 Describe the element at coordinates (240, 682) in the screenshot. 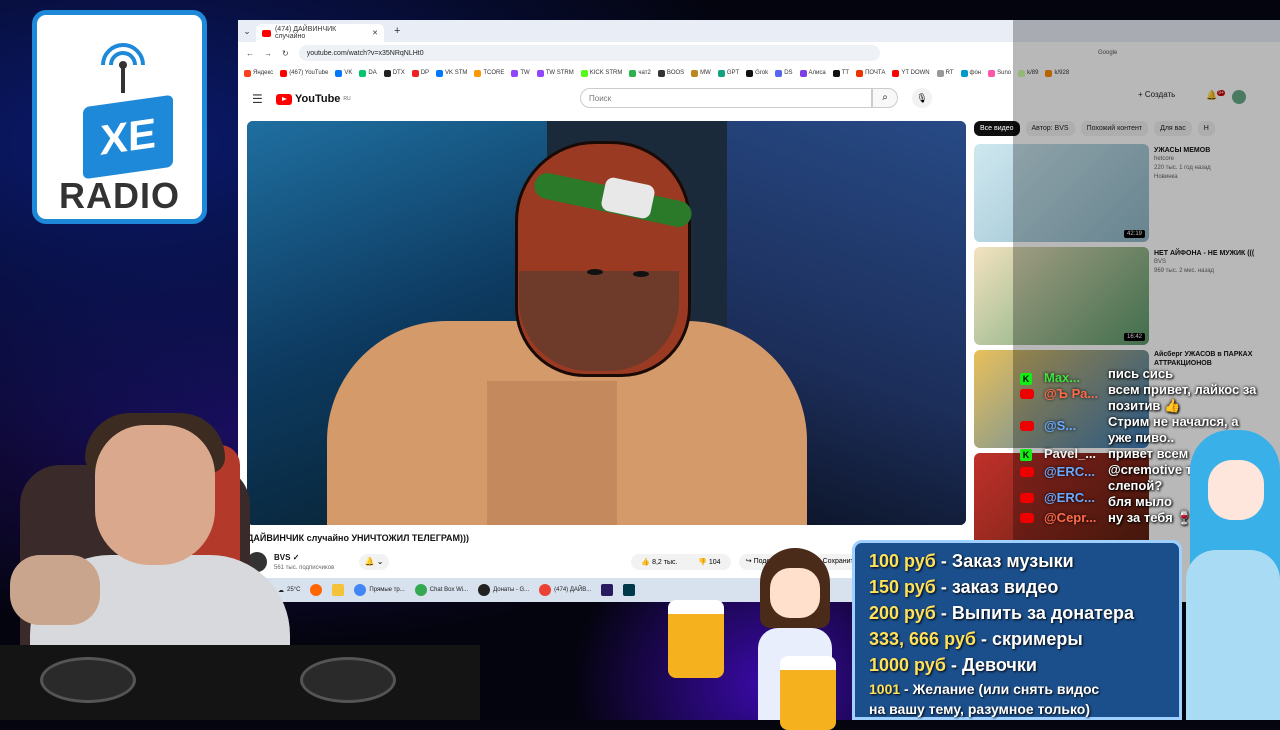

I see `dj-controller` at that location.